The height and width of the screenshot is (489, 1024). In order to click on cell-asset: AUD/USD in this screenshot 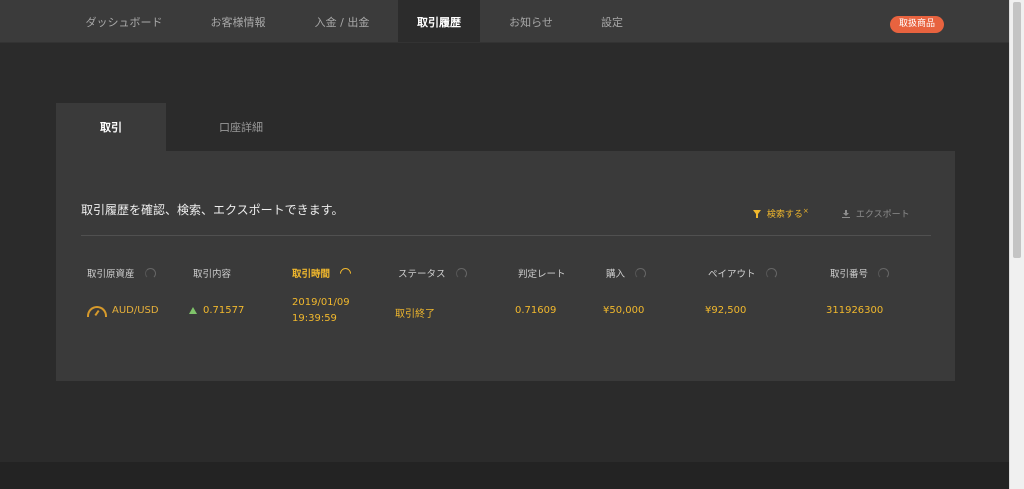, I will do `click(135, 310)`.